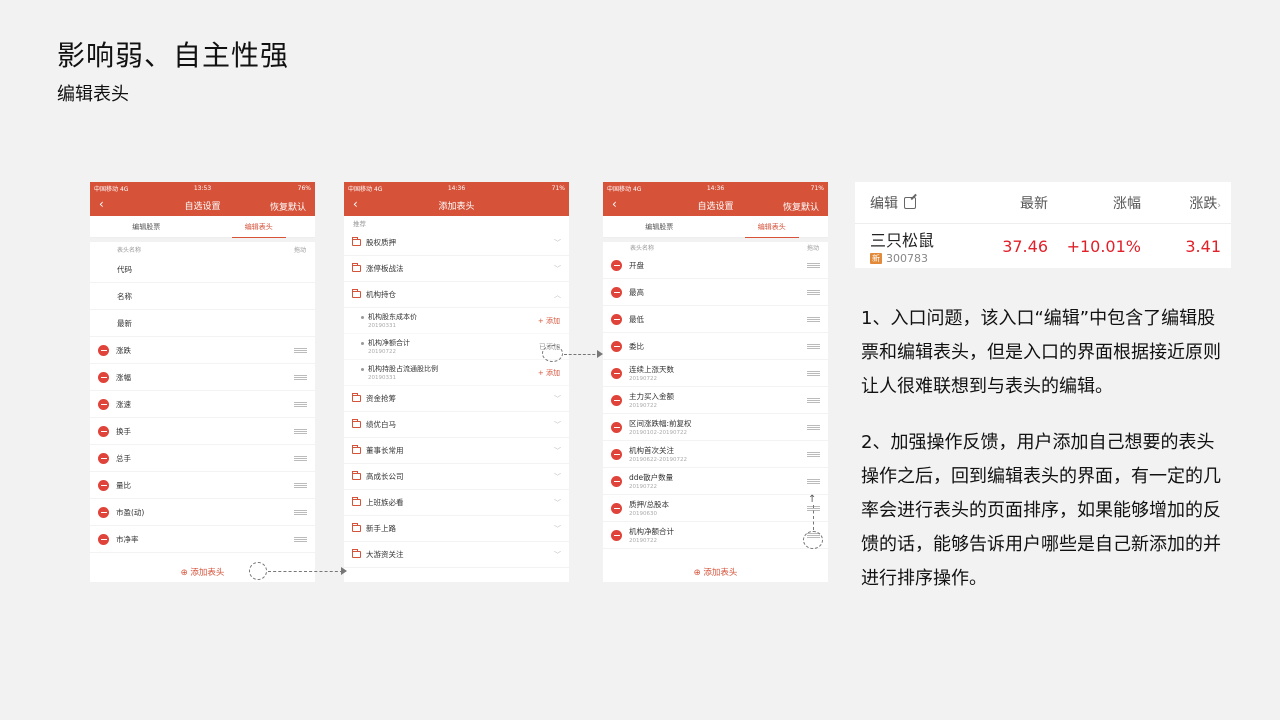 Image resolution: width=1280 pixels, height=720 pixels. What do you see at coordinates (385, 268) in the screenshot?
I see `category-label: 涨停板战法` at bounding box center [385, 268].